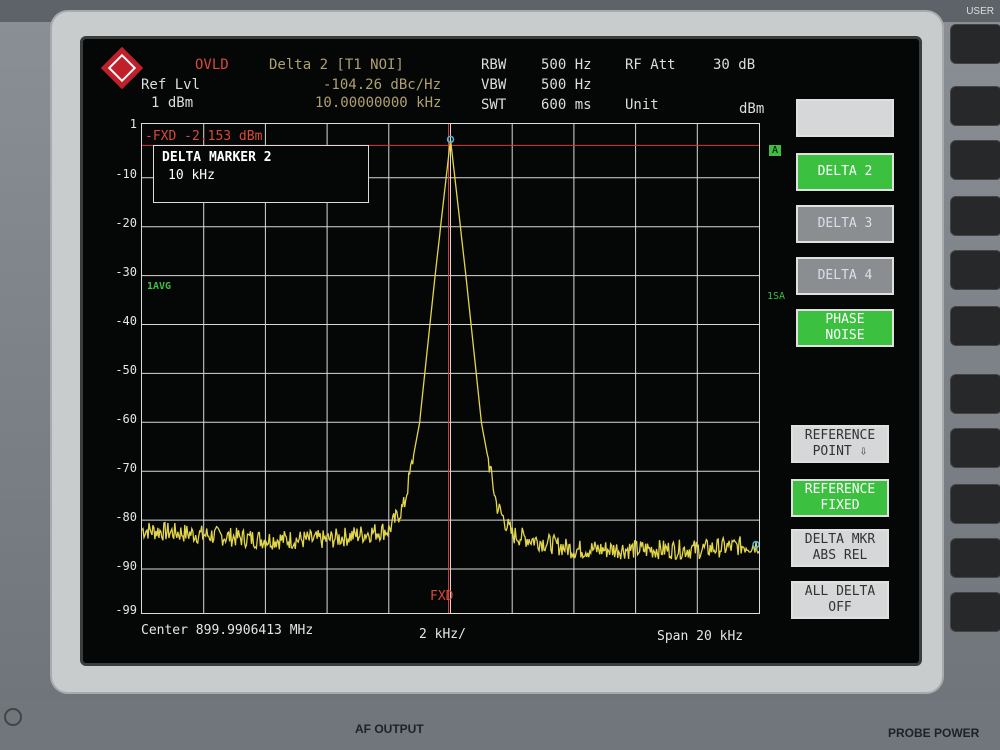  Describe the element at coordinates (845, 118) in the screenshot. I see `softkey-blank` at that location.